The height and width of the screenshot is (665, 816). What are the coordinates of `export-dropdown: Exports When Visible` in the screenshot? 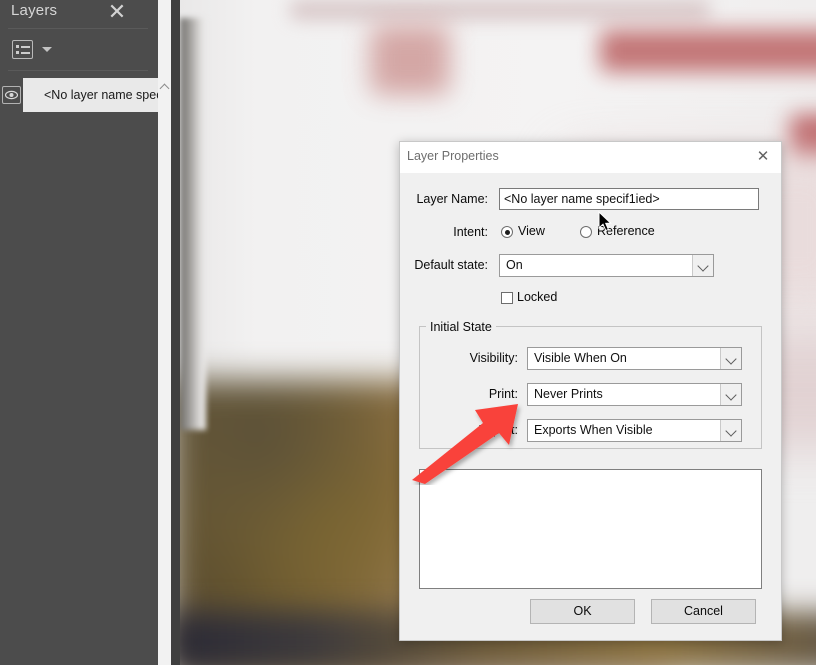 It's located at (634, 430).